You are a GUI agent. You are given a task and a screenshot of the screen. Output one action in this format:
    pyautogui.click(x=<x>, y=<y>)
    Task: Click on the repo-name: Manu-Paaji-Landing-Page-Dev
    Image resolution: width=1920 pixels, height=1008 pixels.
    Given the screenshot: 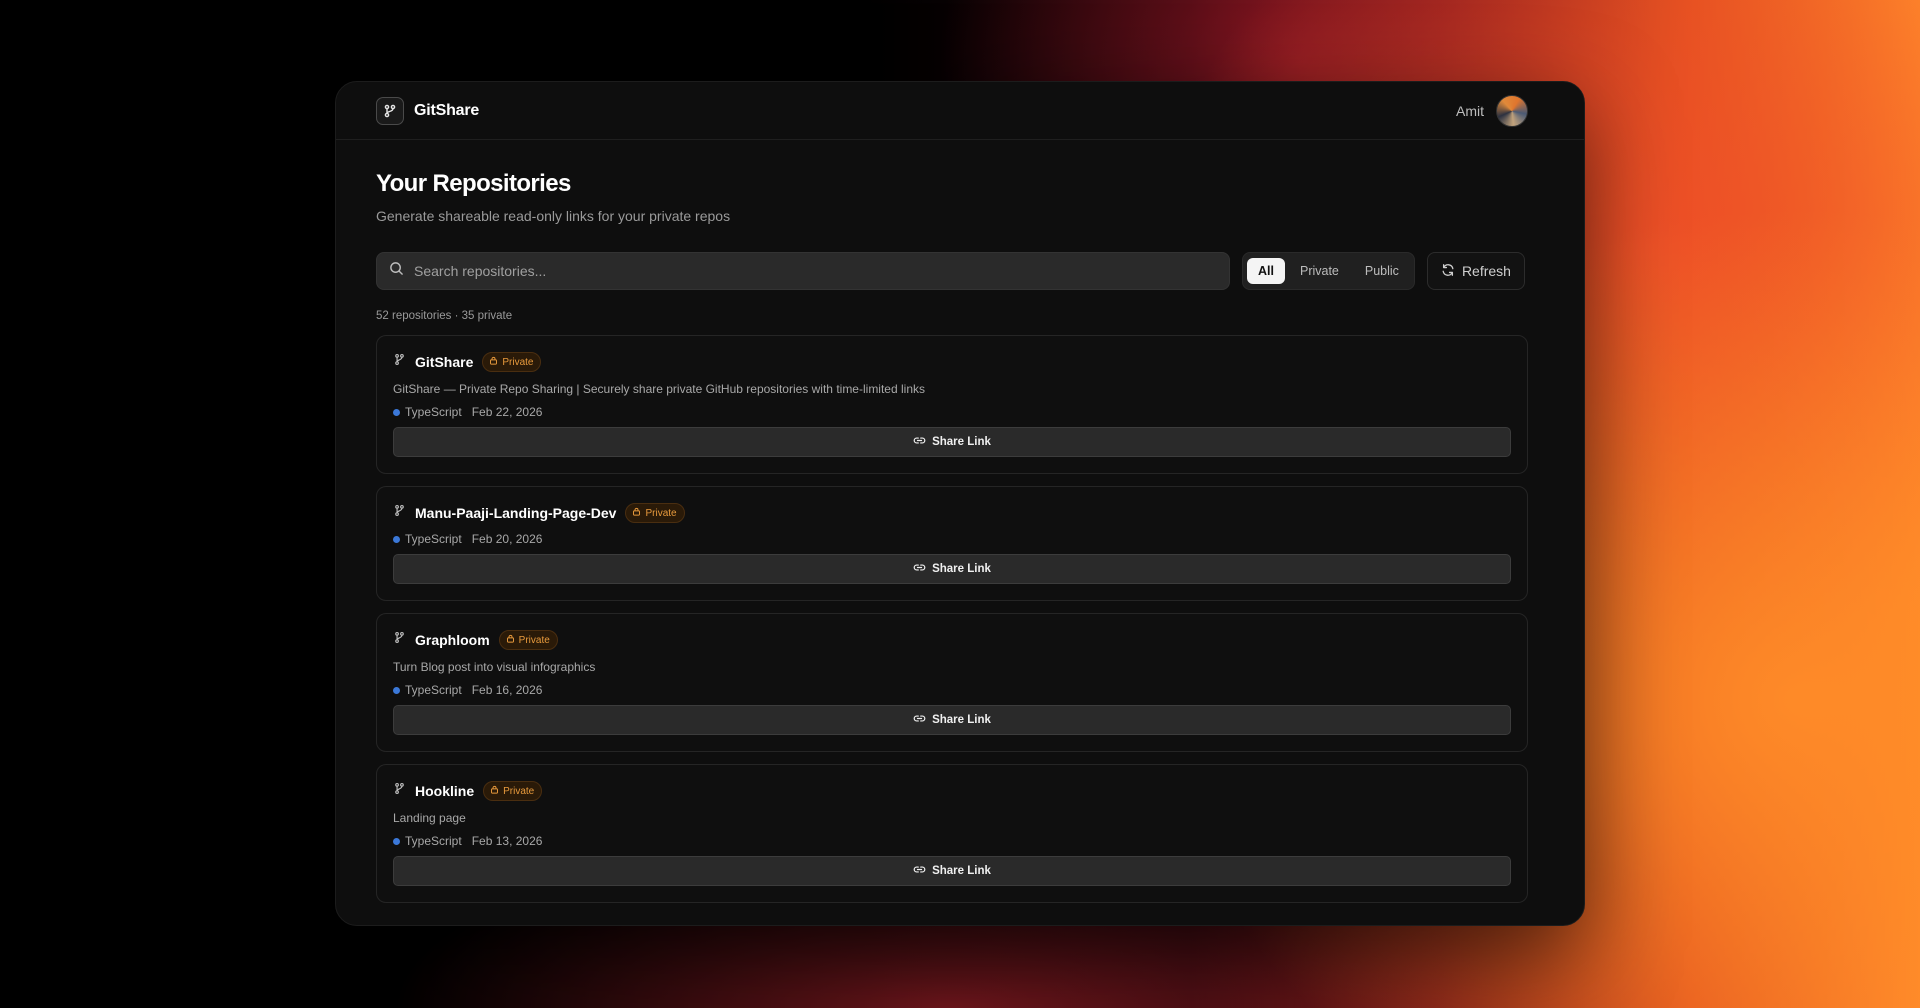 What is the action you would take?
    pyautogui.click(x=515, y=513)
    